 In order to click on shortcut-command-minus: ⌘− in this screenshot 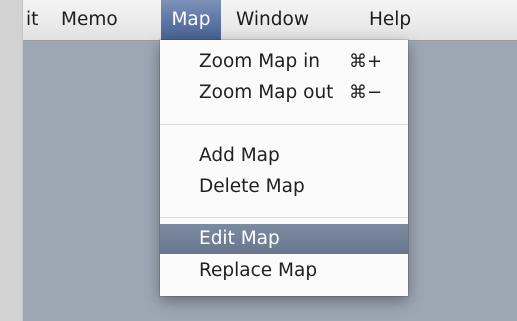, I will do `click(366, 92)`.